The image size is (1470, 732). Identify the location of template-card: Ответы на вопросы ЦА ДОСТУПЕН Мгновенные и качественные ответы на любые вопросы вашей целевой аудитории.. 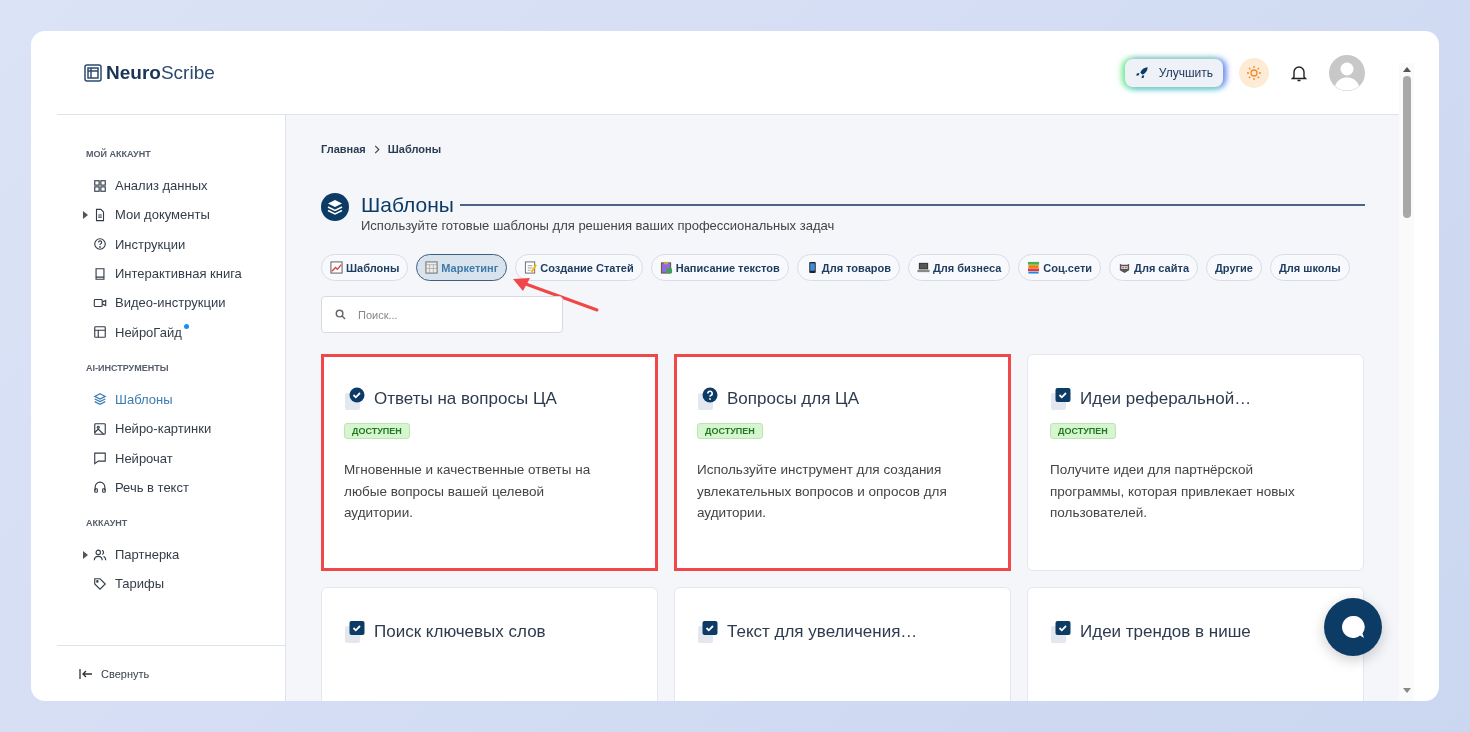
(489, 462).